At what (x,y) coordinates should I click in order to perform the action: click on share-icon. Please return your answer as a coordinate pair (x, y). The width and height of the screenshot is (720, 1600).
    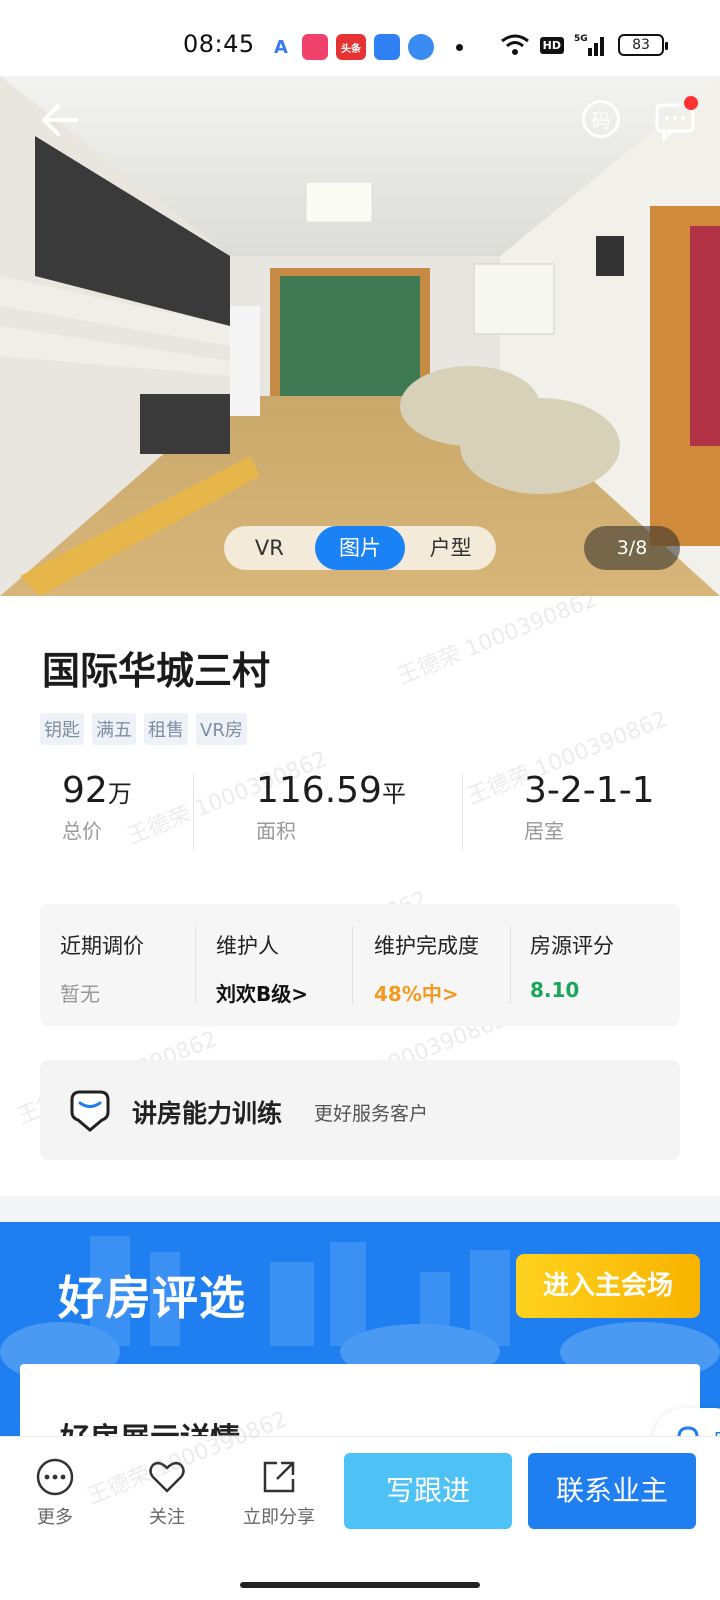
    Looking at the image, I should click on (279, 1477).